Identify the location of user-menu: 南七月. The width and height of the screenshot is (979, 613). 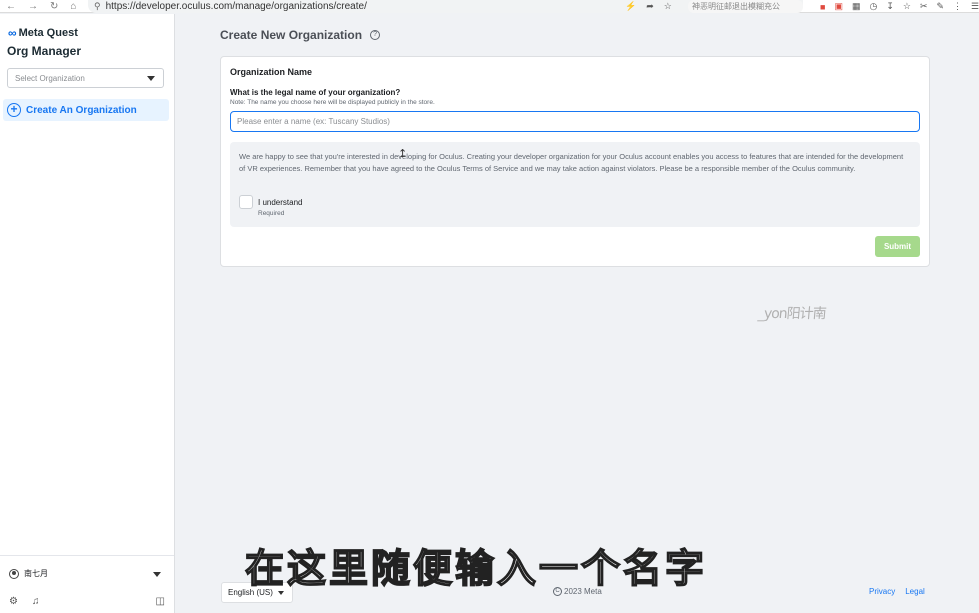
(28, 573).